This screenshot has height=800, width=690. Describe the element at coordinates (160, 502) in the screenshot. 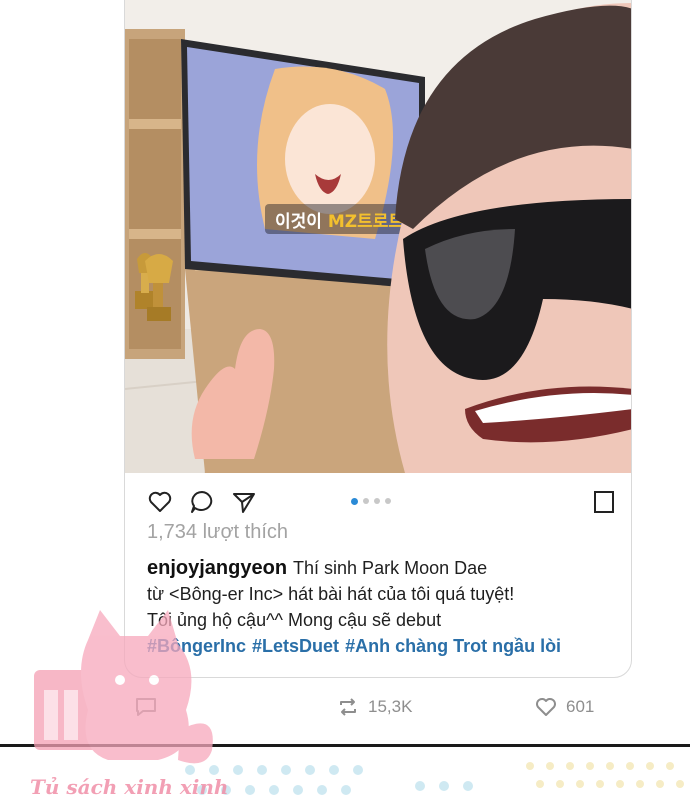

I see `heart-outline-icon` at that location.